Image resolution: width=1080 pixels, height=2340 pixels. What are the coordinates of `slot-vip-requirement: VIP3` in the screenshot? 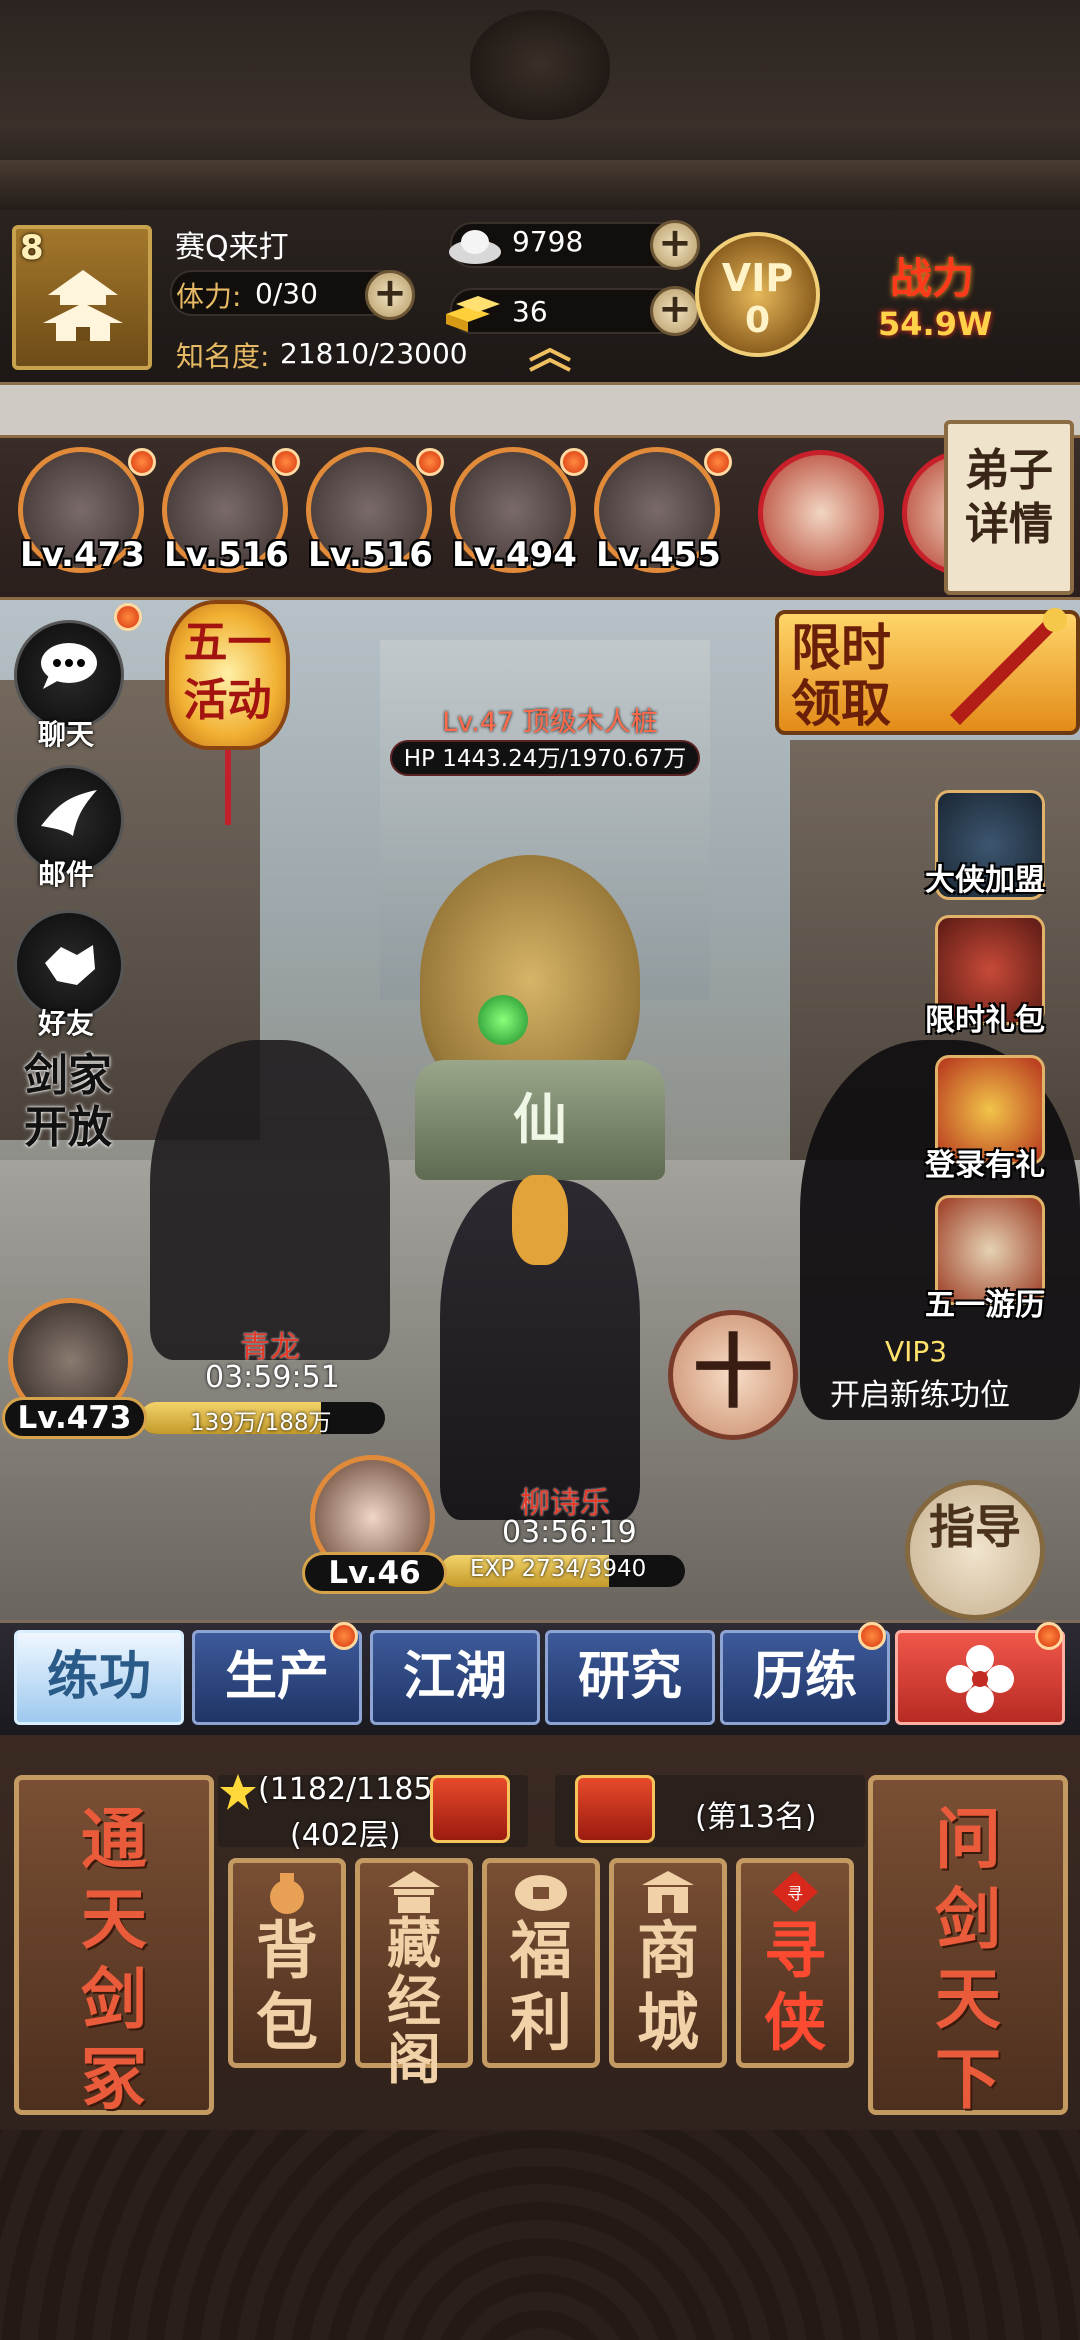 It's located at (916, 1351).